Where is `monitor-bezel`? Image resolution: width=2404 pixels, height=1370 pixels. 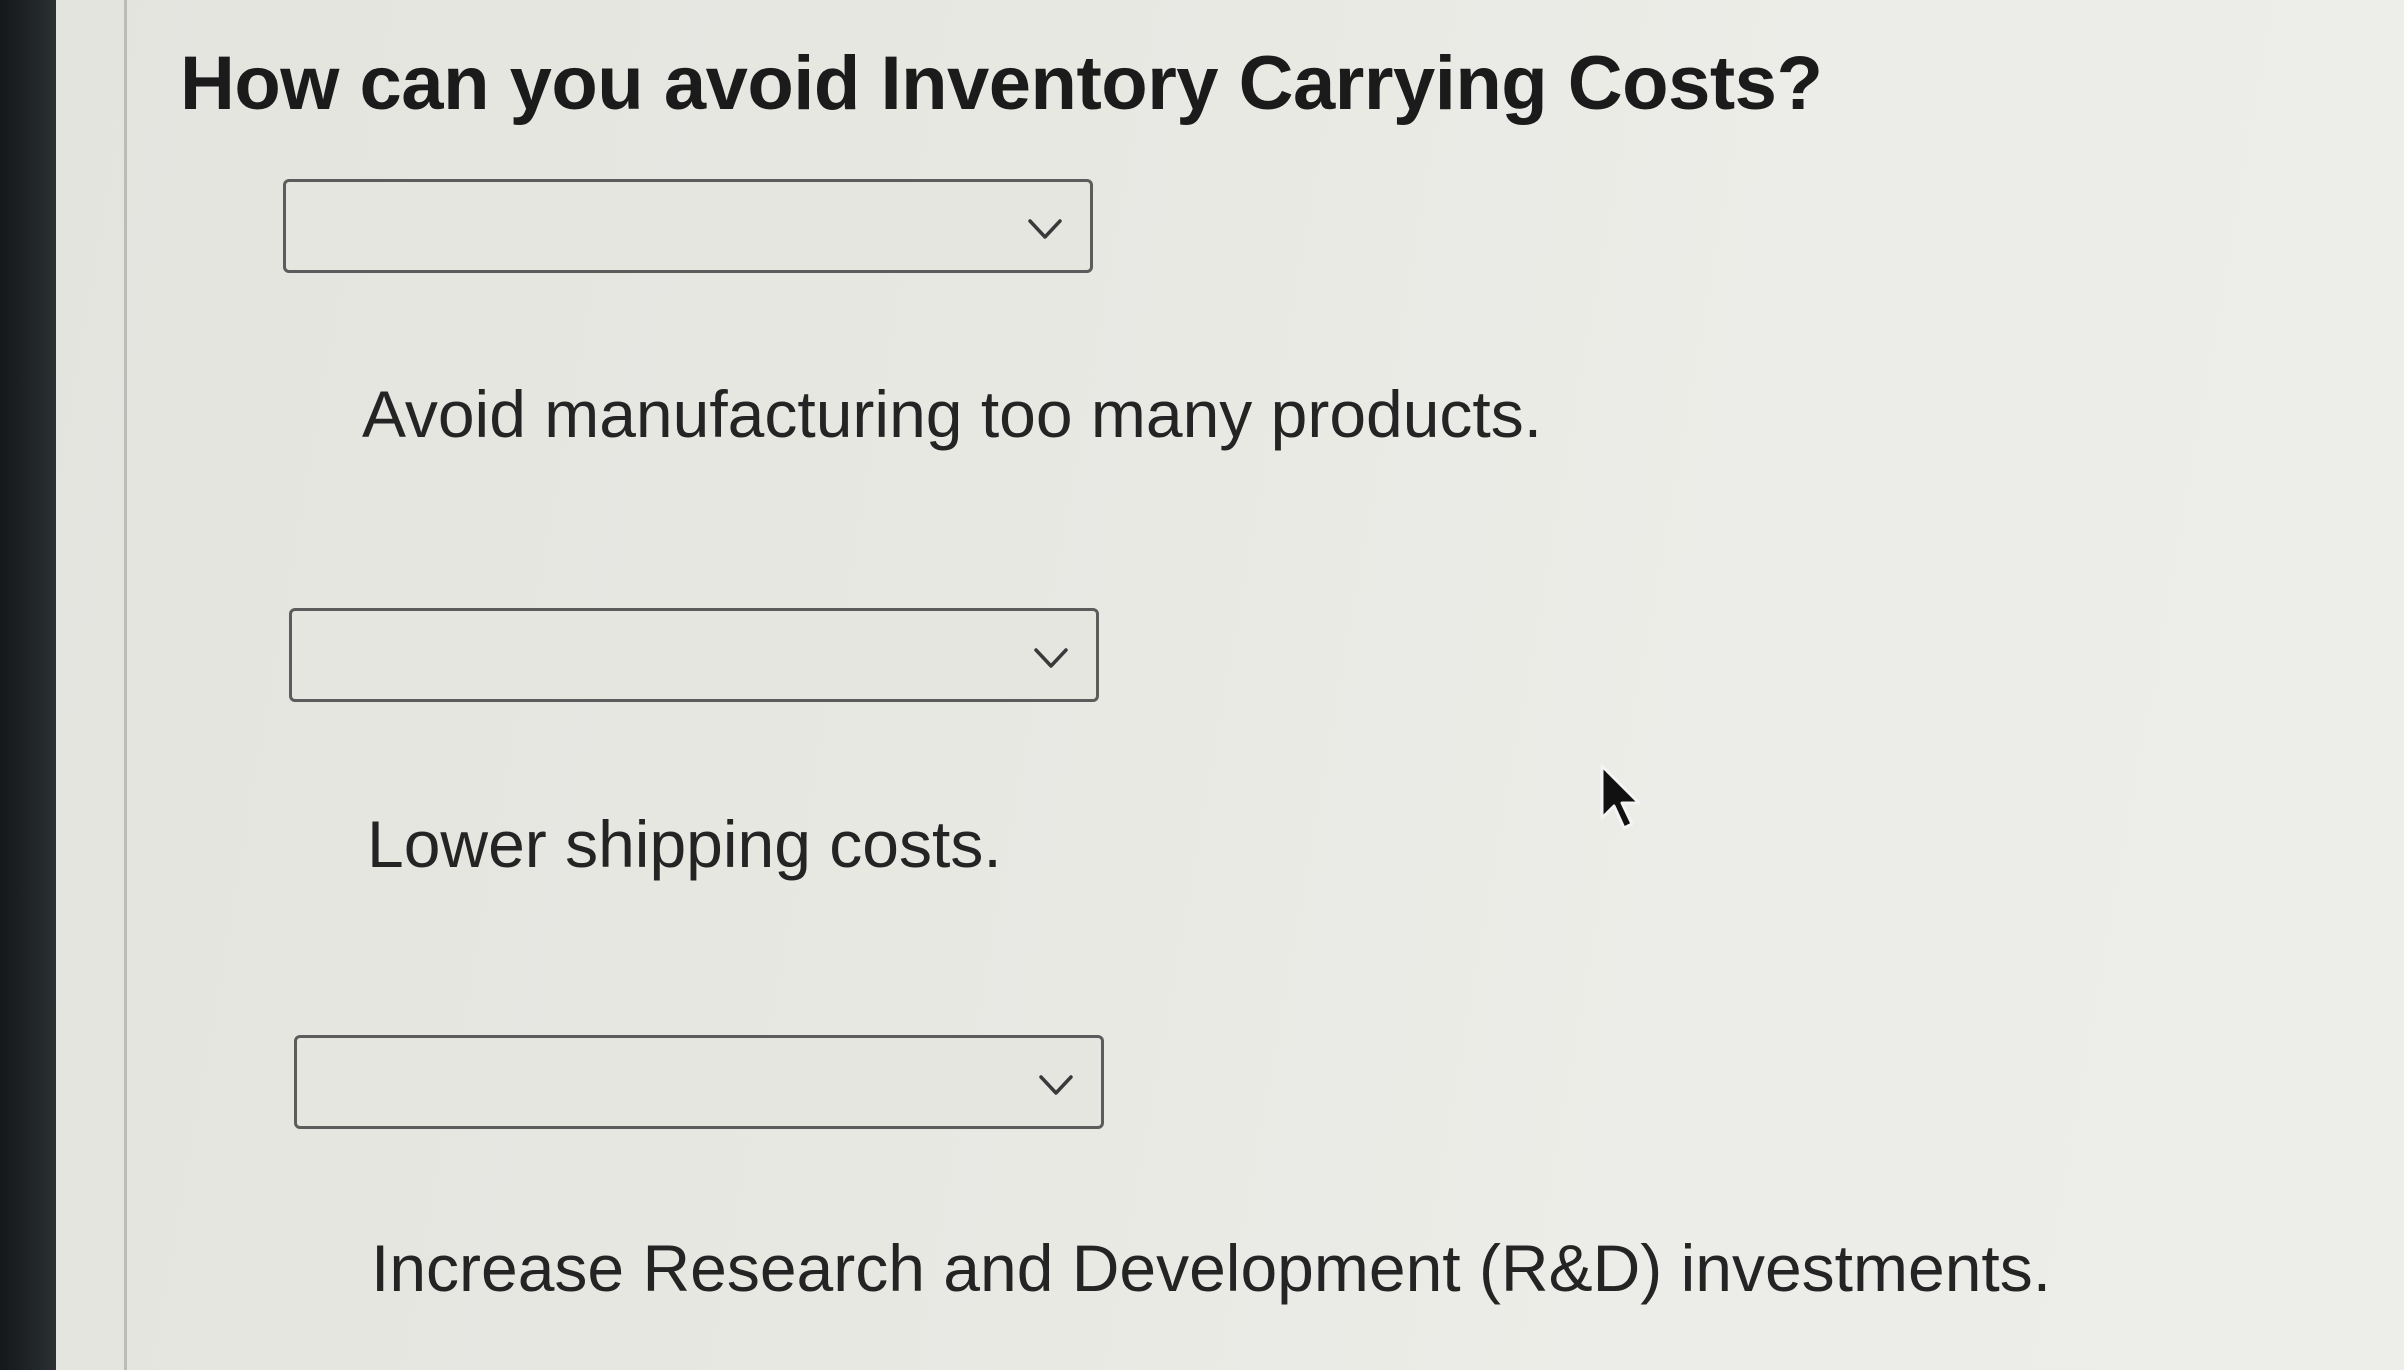
monitor-bezel is located at coordinates (28, 685).